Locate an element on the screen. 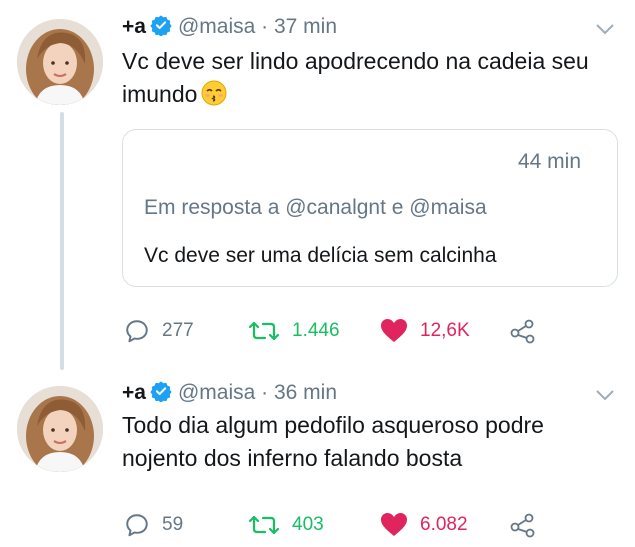 The image size is (635, 547). retweet-button: 1.446 is located at coordinates (294, 331).